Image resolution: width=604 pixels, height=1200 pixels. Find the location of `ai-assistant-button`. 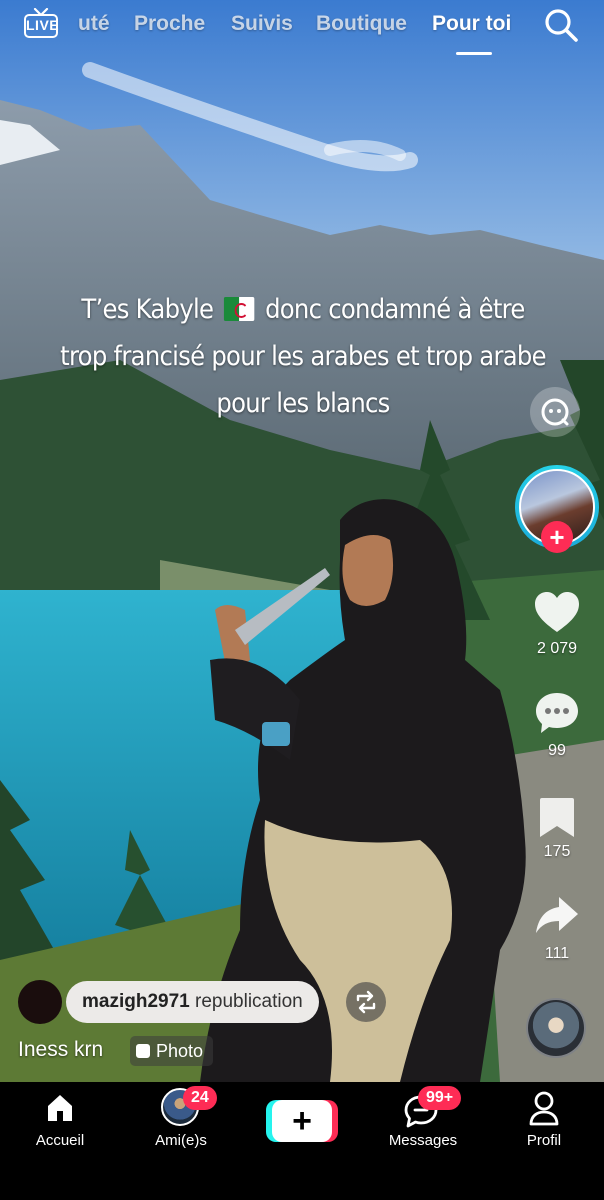

ai-assistant-button is located at coordinates (555, 412).